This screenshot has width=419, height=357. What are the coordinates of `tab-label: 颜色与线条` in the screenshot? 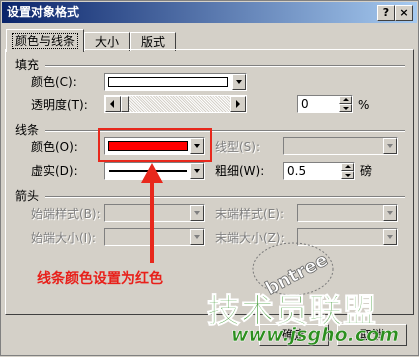 It's located at (44, 41).